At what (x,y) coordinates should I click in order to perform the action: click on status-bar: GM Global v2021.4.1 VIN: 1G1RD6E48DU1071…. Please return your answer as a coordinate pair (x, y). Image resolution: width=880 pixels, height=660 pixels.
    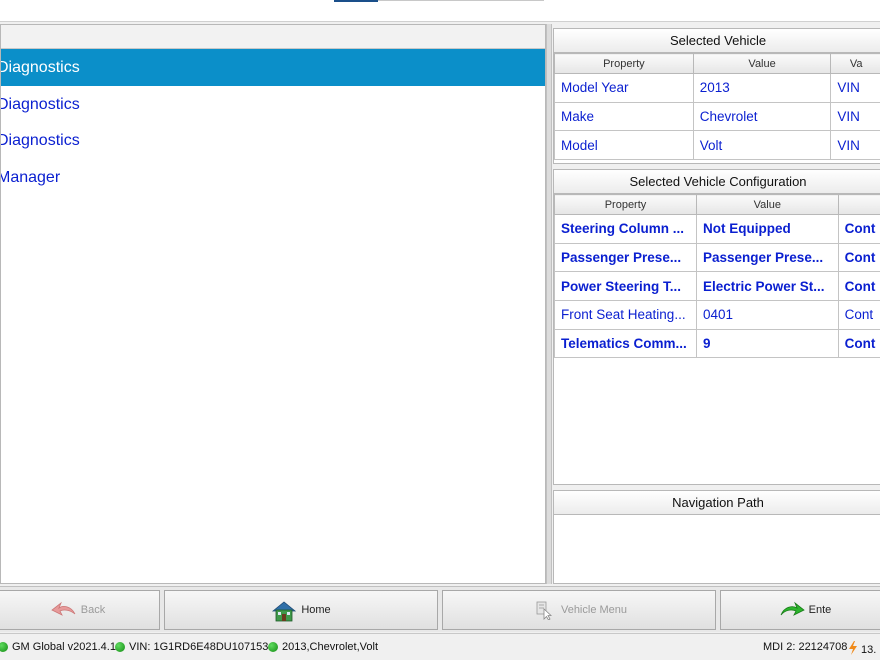
    Looking at the image, I should click on (440, 646).